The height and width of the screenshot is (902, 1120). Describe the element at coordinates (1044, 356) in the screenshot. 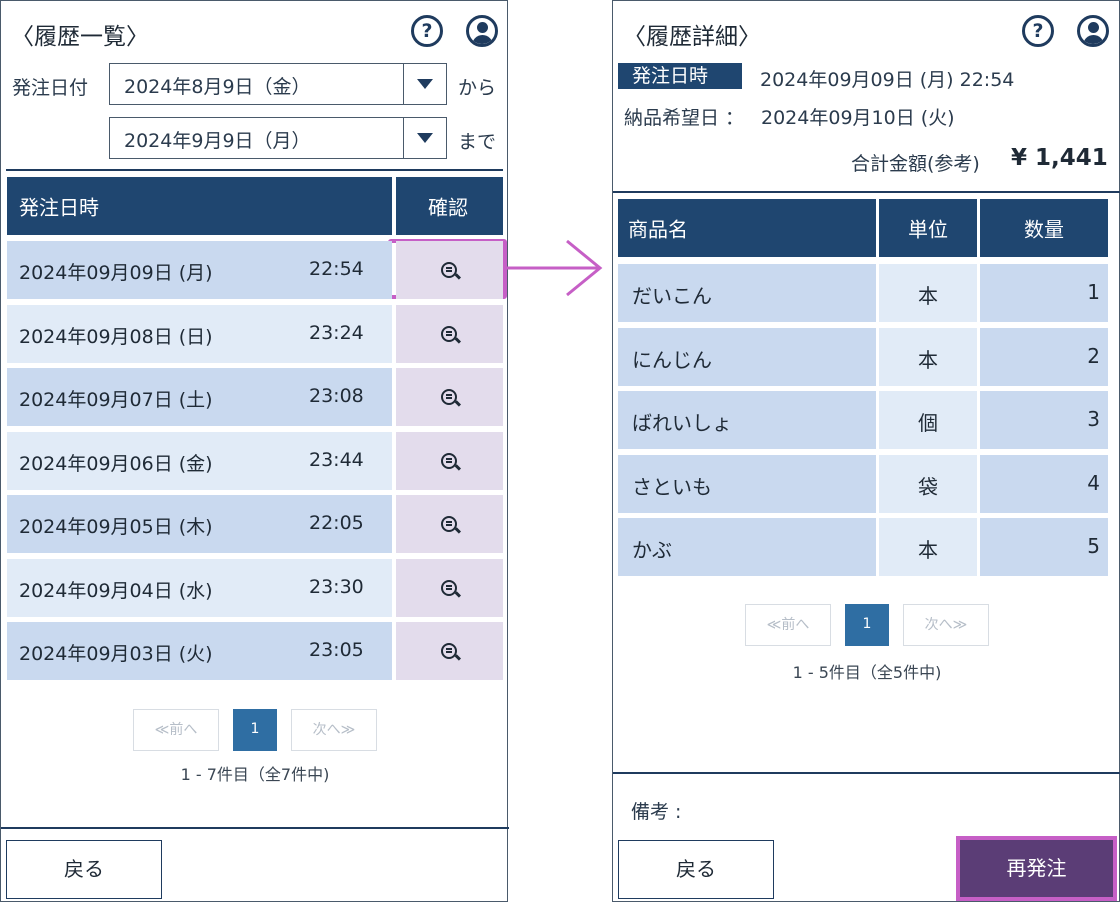

I see `row-item-qty: 2` at that location.